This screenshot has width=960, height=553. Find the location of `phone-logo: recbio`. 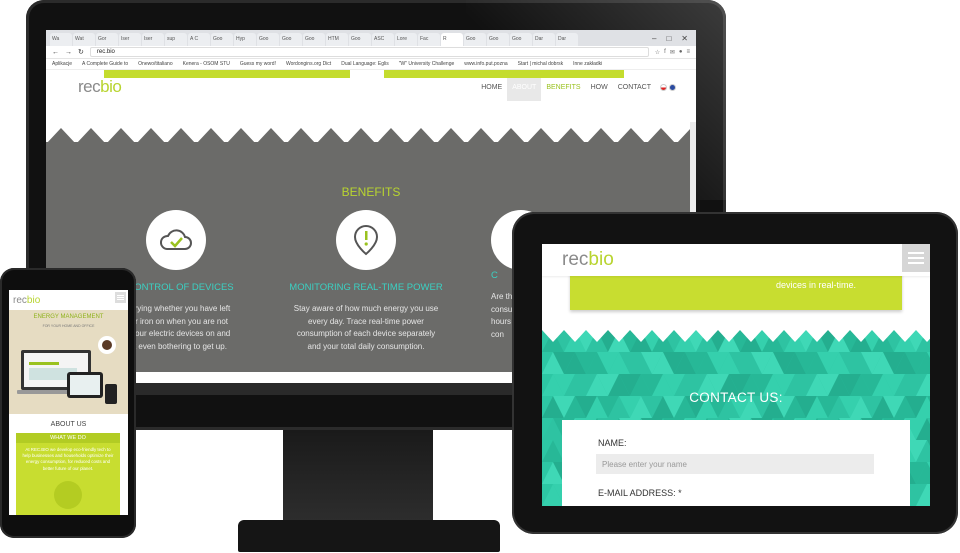

phone-logo: recbio is located at coordinates (26, 300).